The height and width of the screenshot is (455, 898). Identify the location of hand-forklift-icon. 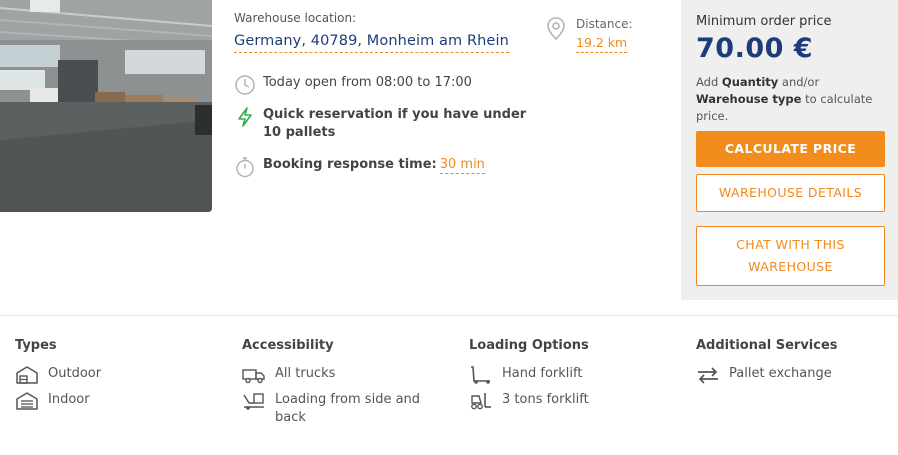
(480, 375).